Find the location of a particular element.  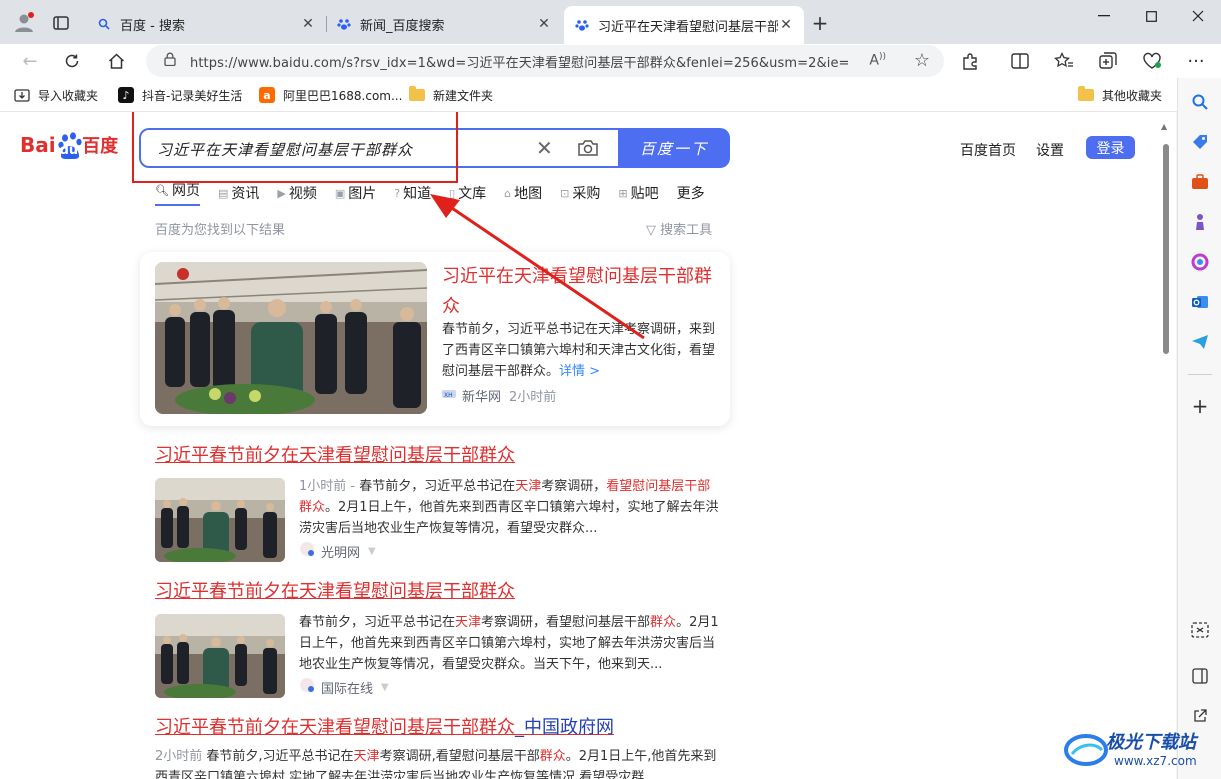

logo-text-du: du is located at coordinates (69, 150).